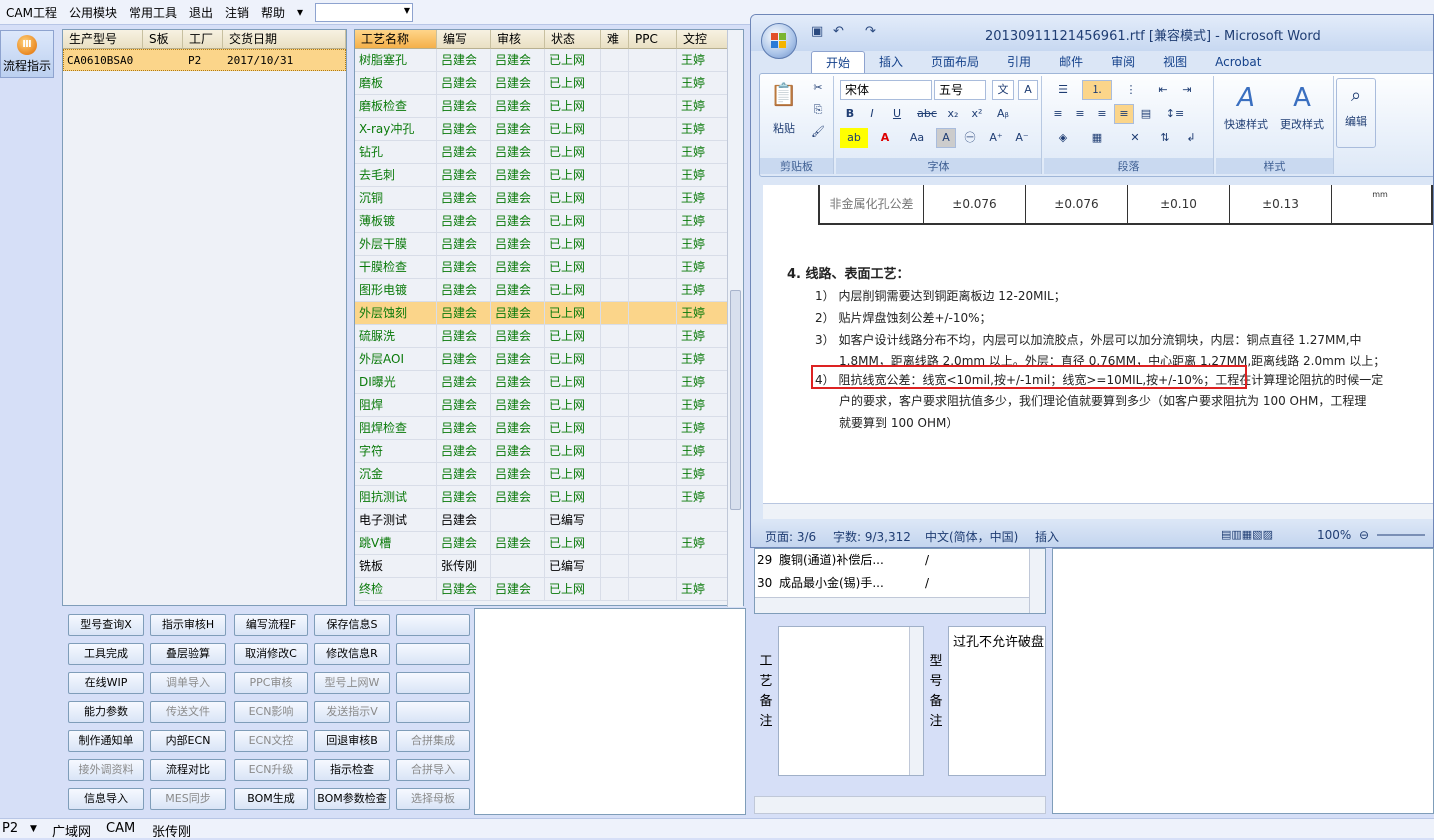 This screenshot has width=1434, height=840. I want to click on distribute-icon: ▤, so click(1146, 114).